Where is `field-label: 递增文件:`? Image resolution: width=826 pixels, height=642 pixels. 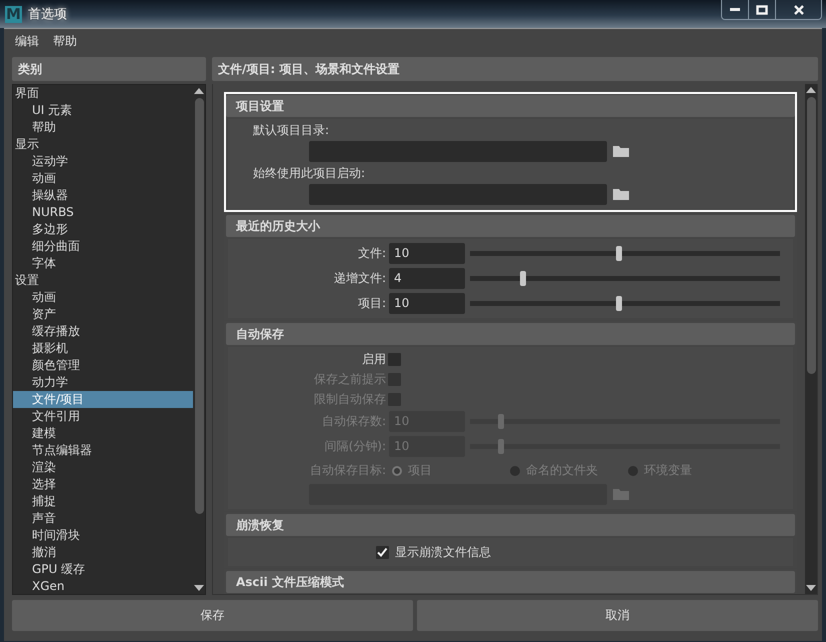
field-label: 递增文件: is located at coordinates (359, 278).